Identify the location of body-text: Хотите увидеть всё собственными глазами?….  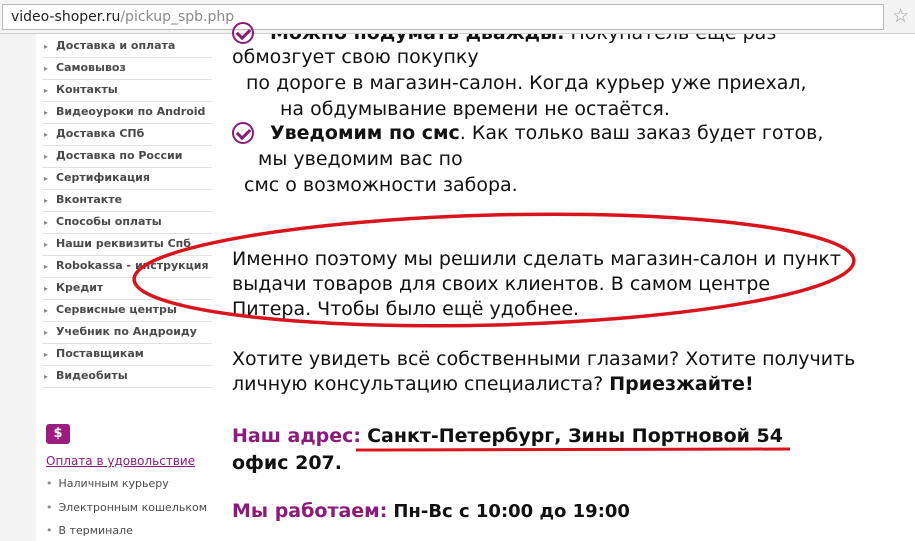
(544, 359).